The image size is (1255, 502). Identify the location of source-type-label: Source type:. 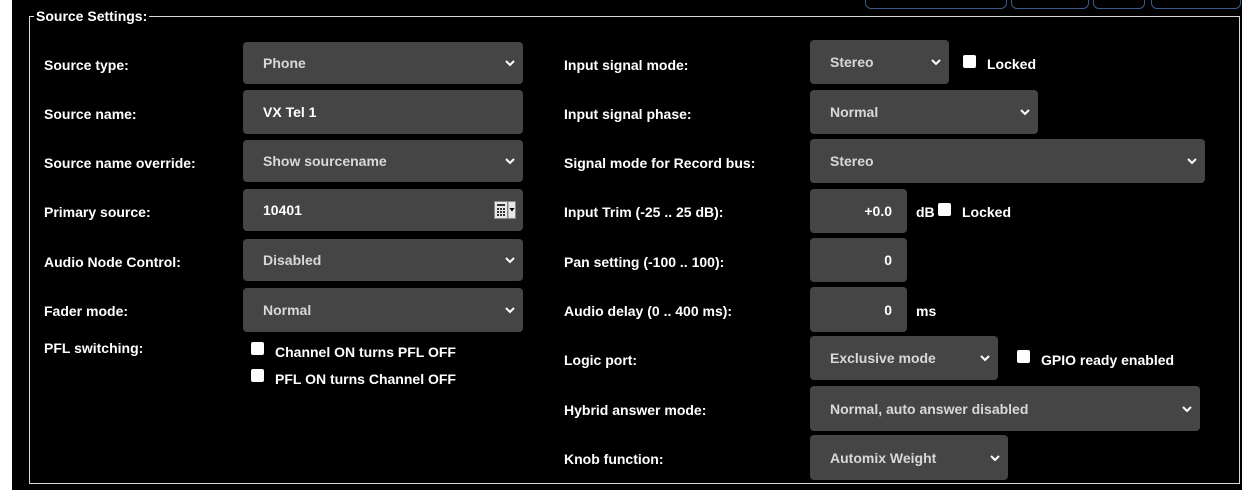
(86, 65).